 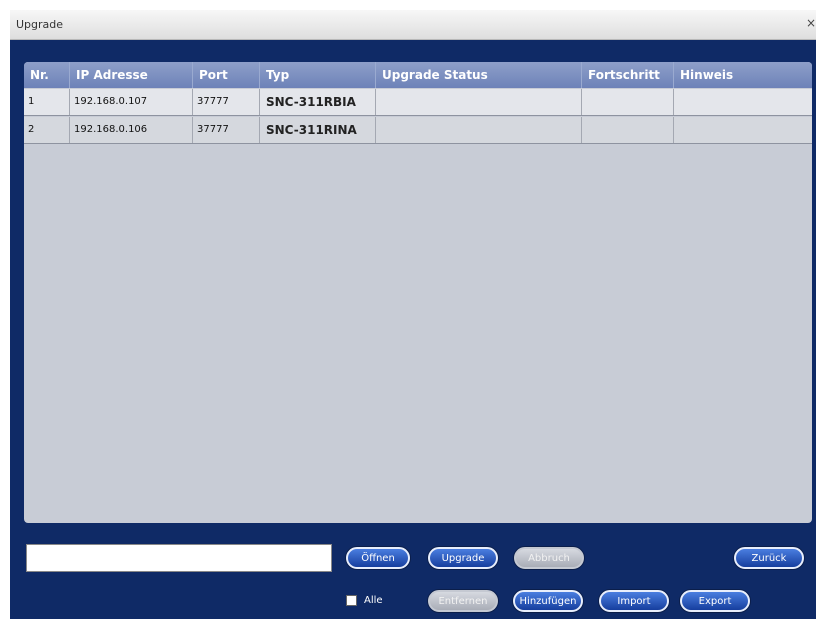 I want to click on column-header-port: Port, so click(x=226, y=75).